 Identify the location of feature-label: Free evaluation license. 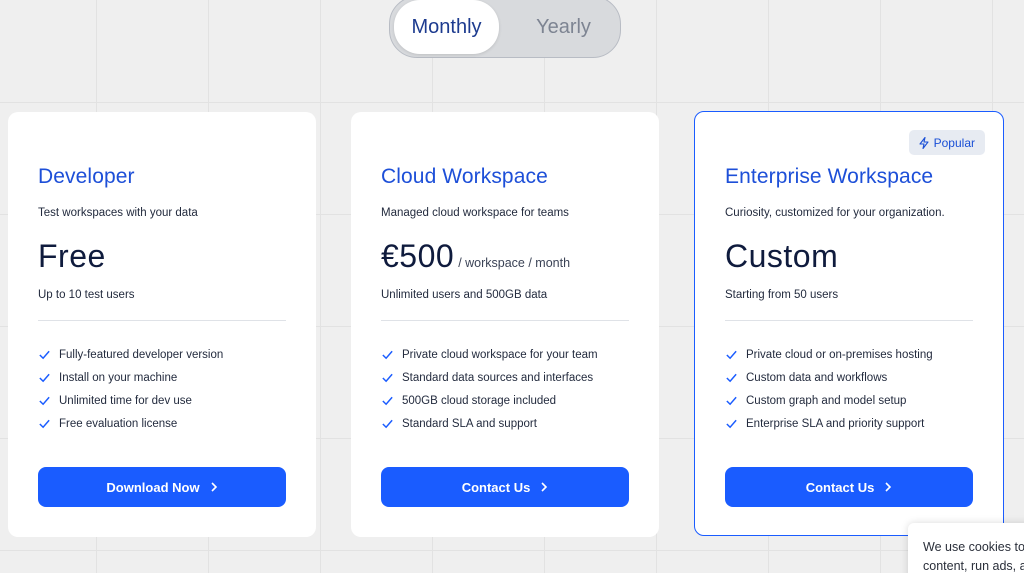
(118, 423).